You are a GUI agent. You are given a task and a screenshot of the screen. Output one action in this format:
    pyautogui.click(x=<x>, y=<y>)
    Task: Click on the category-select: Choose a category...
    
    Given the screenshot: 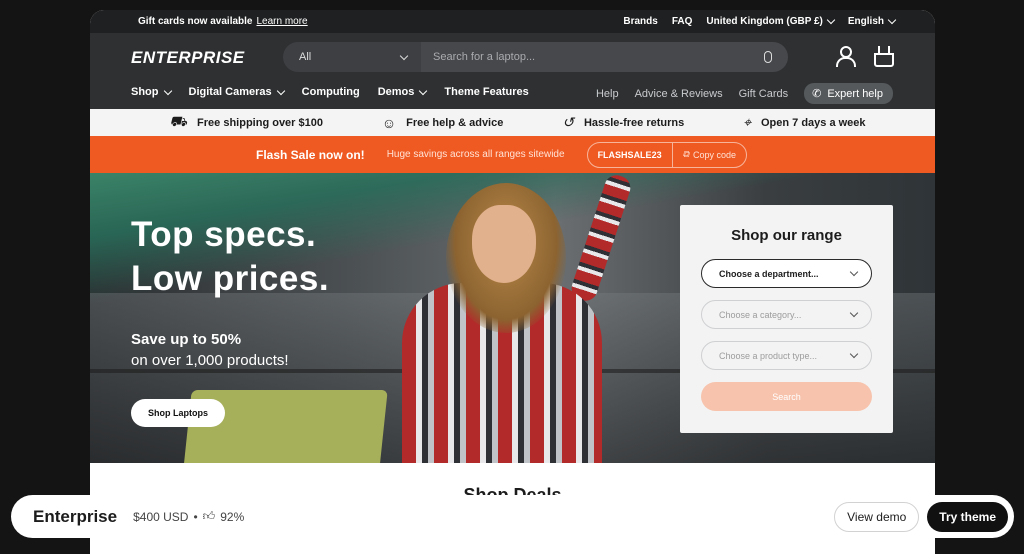 What is the action you would take?
    pyautogui.click(x=786, y=314)
    